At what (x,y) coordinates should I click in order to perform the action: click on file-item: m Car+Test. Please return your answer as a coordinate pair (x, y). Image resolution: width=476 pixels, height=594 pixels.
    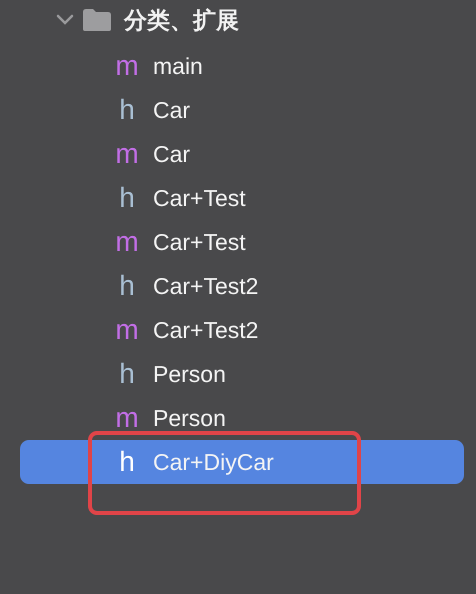
    Looking at the image, I should click on (242, 242).